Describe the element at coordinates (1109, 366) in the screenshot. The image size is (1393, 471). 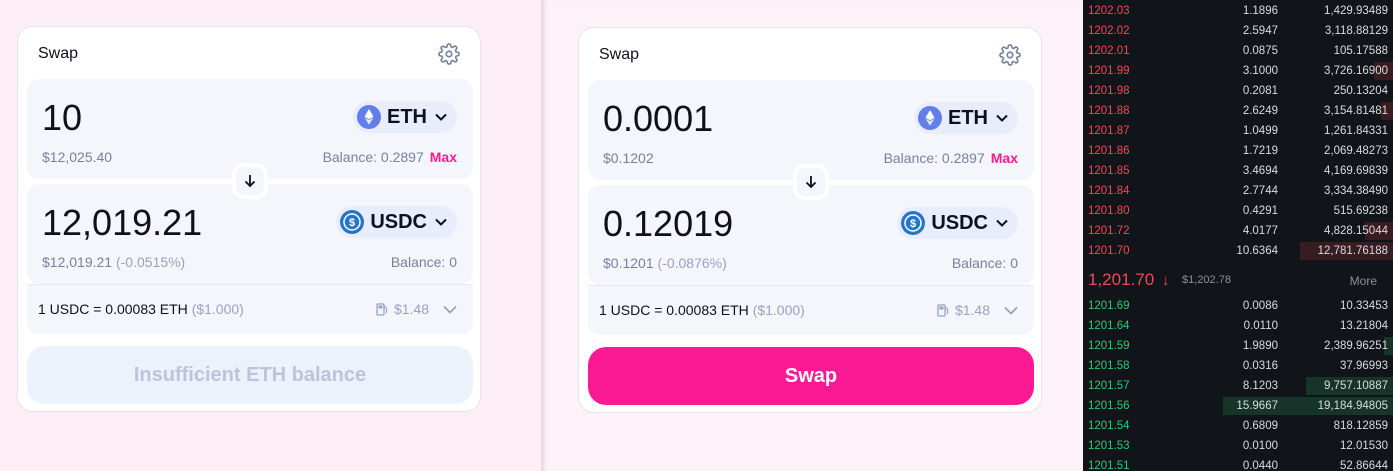
I see `bid-price: 1201.58` at that location.